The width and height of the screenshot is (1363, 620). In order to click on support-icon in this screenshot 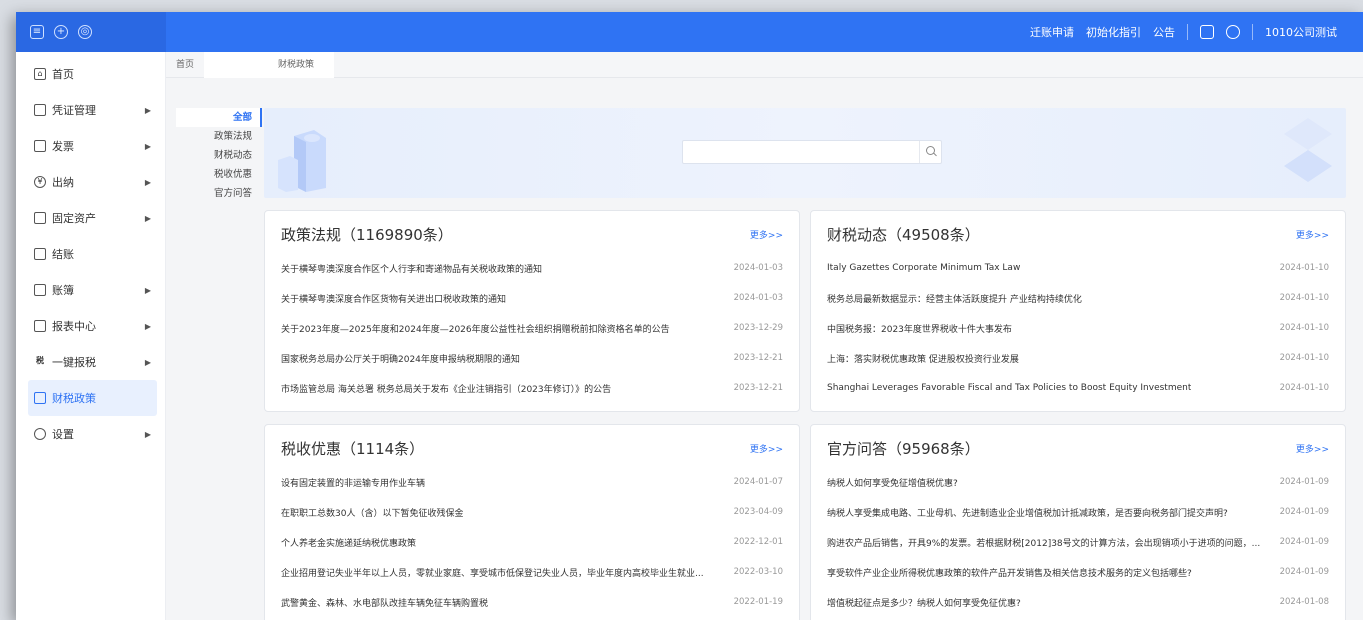, I will do `click(1233, 32)`.